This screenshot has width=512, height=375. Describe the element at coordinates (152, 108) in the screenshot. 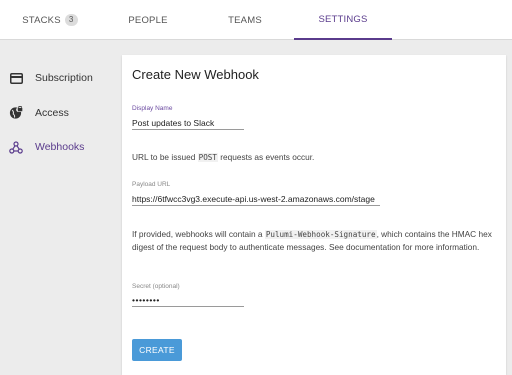

I see `display-name-label: Display Name` at that location.